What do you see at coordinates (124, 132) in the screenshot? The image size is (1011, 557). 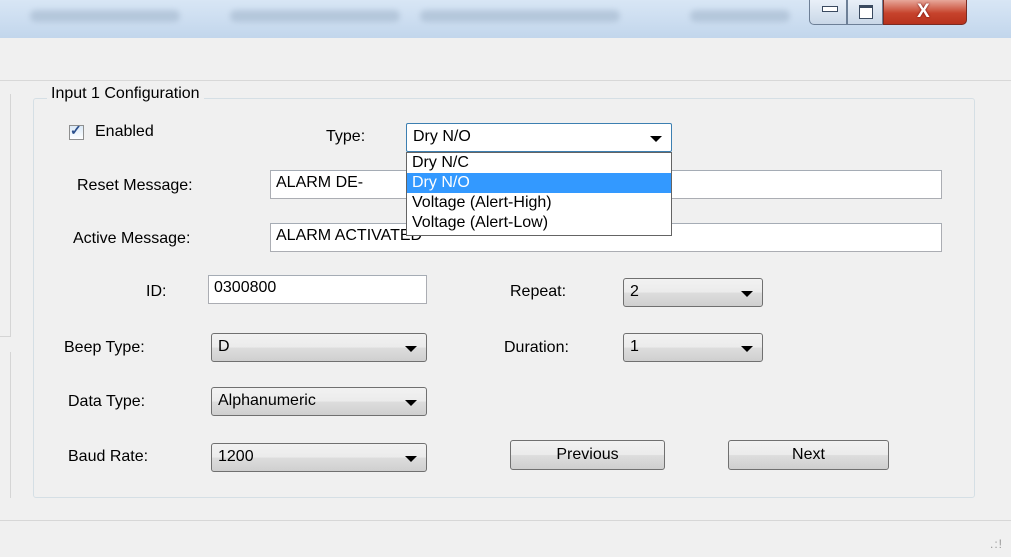 I see `enabled-label: Enabled` at bounding box center [124, 132].